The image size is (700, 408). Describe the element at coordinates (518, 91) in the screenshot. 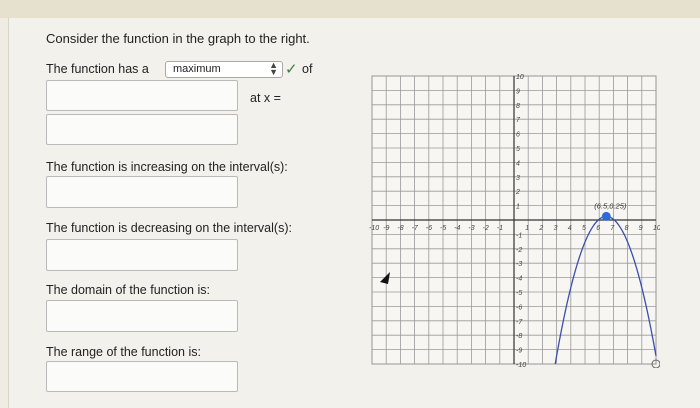

I see `y-tick-label: 9` at that location.